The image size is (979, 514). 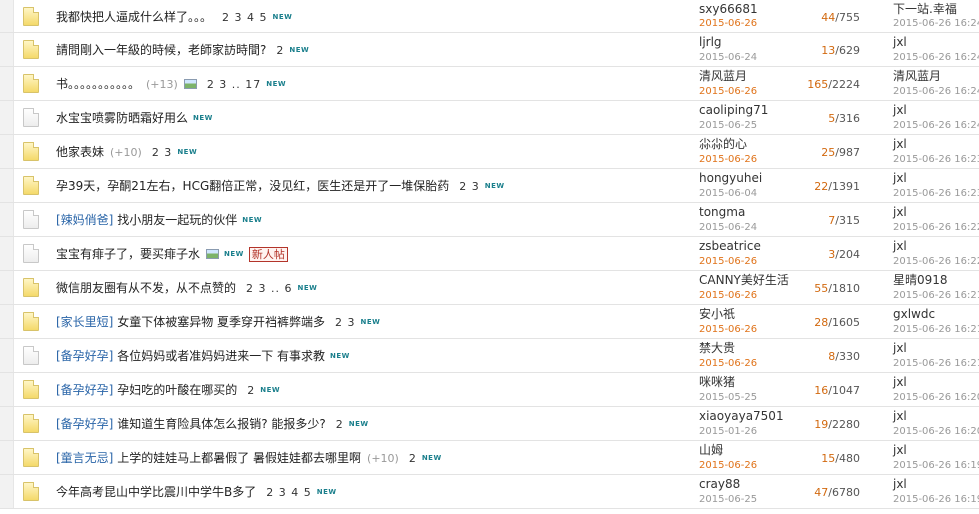 What do you see at coordinates (128, 254) in the screenshot?
I see `thread-title-link: 宝宝有痱子了，要买痱子水` at bounding box center [128, 254].